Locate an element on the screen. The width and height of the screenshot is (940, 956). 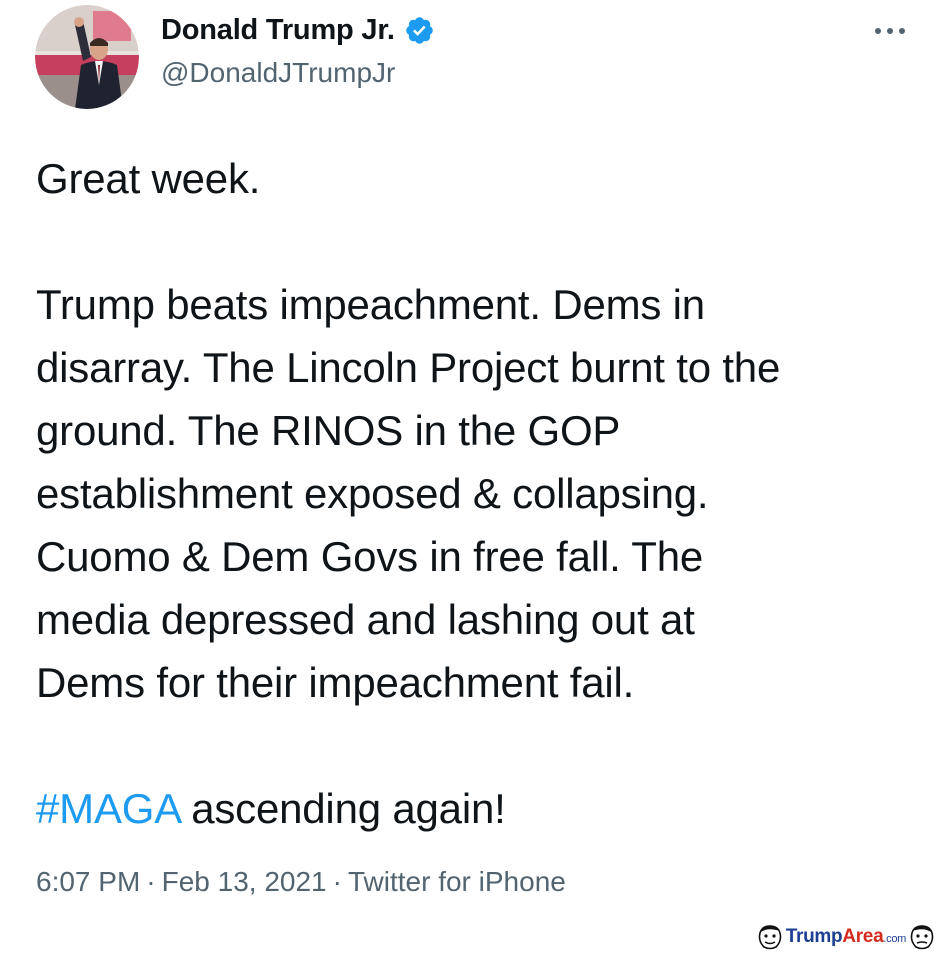
tweet-source: Twitter for iPhone is located at coordinates (457, 881).